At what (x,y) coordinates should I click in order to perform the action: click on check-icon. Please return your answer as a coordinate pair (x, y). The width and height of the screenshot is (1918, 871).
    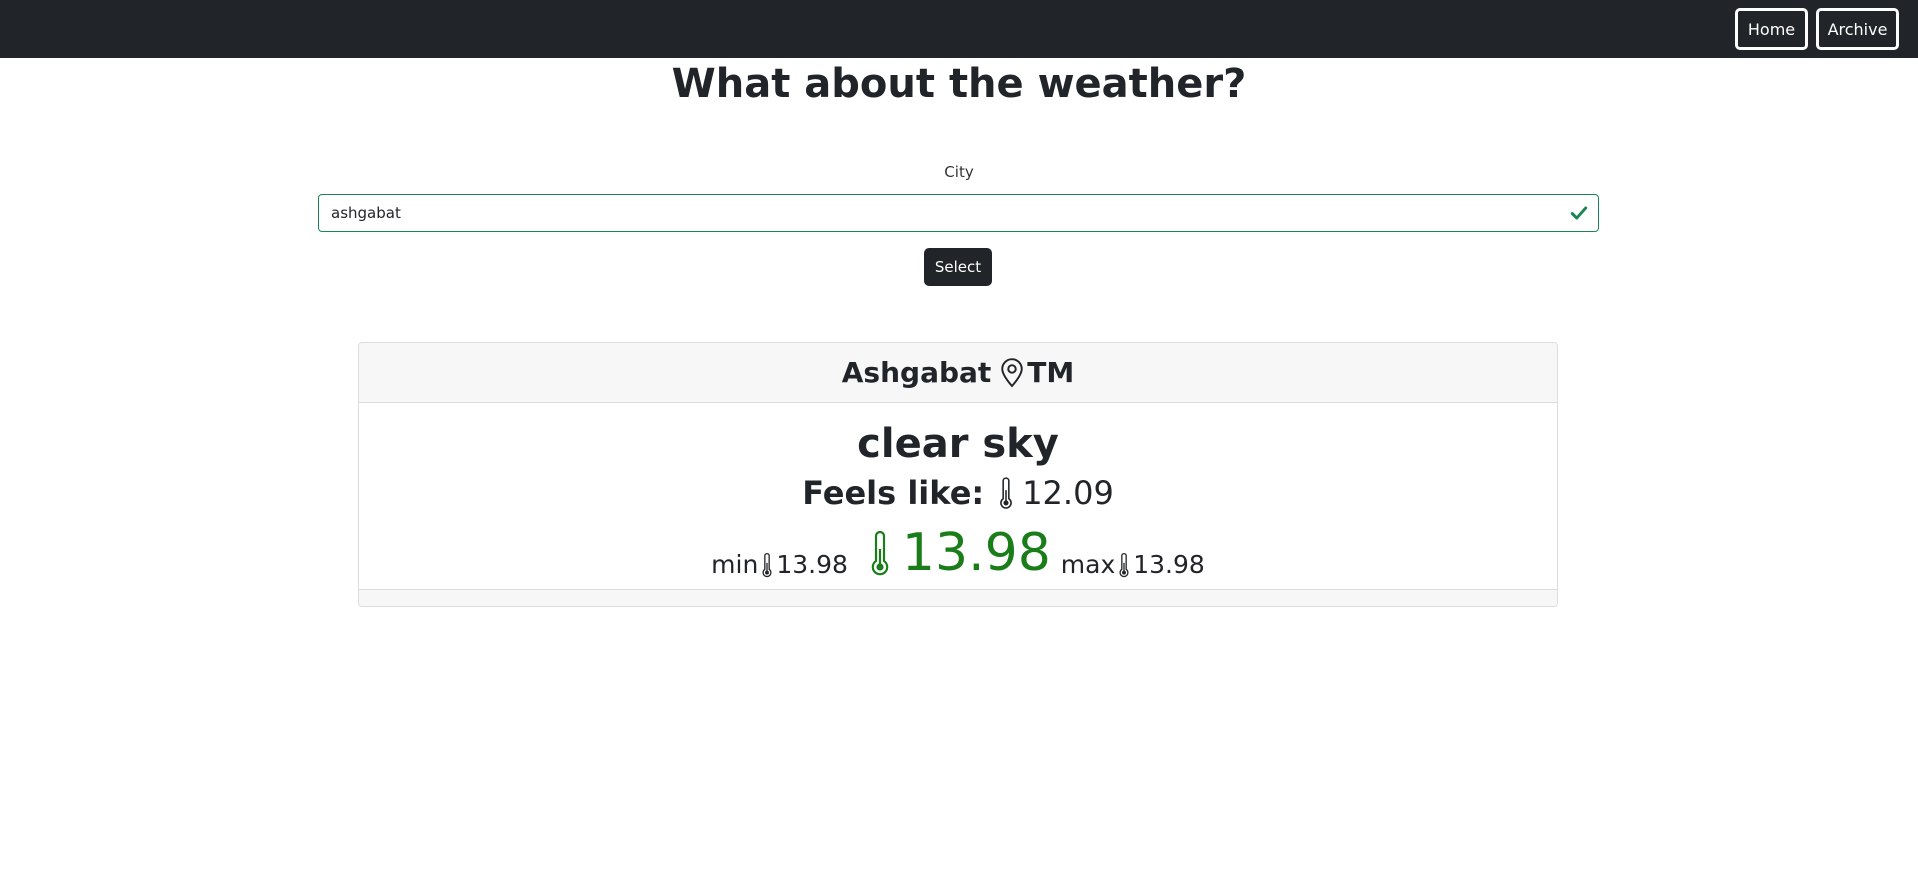
    Looking at the image, I should click on (1579, 213).